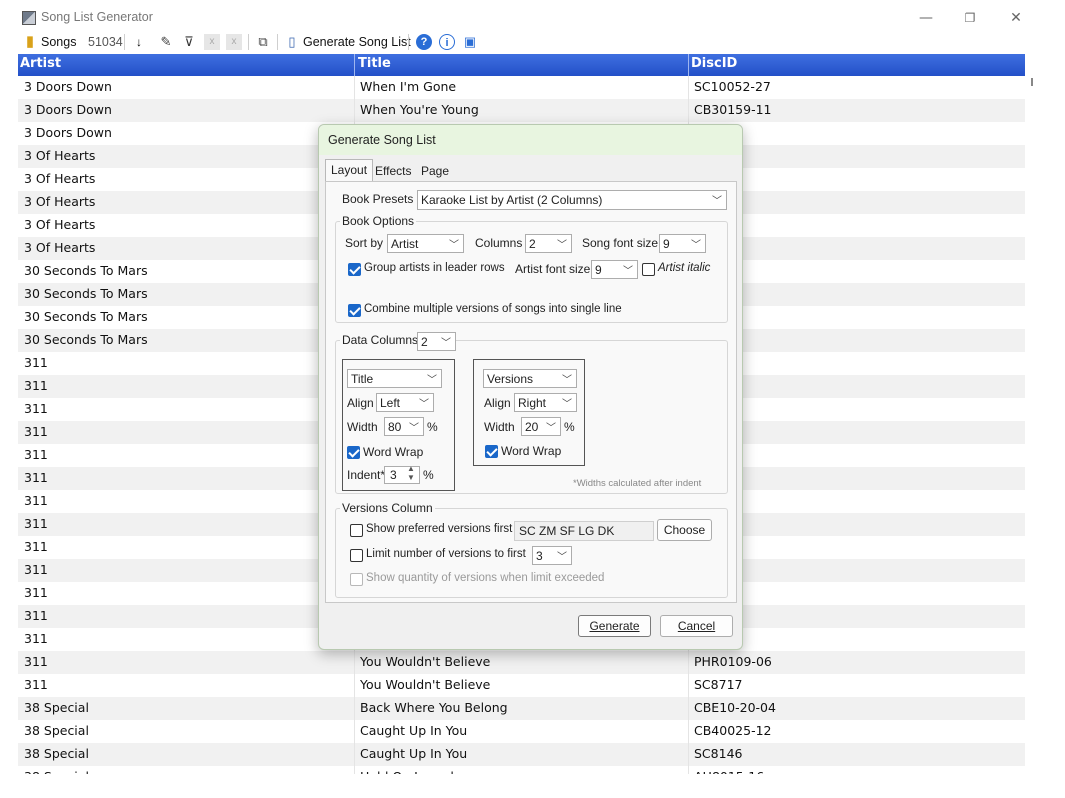 The image size is (1065, 798). I want to click on column-1-field-select: Title ﹀, so click(394, 378).